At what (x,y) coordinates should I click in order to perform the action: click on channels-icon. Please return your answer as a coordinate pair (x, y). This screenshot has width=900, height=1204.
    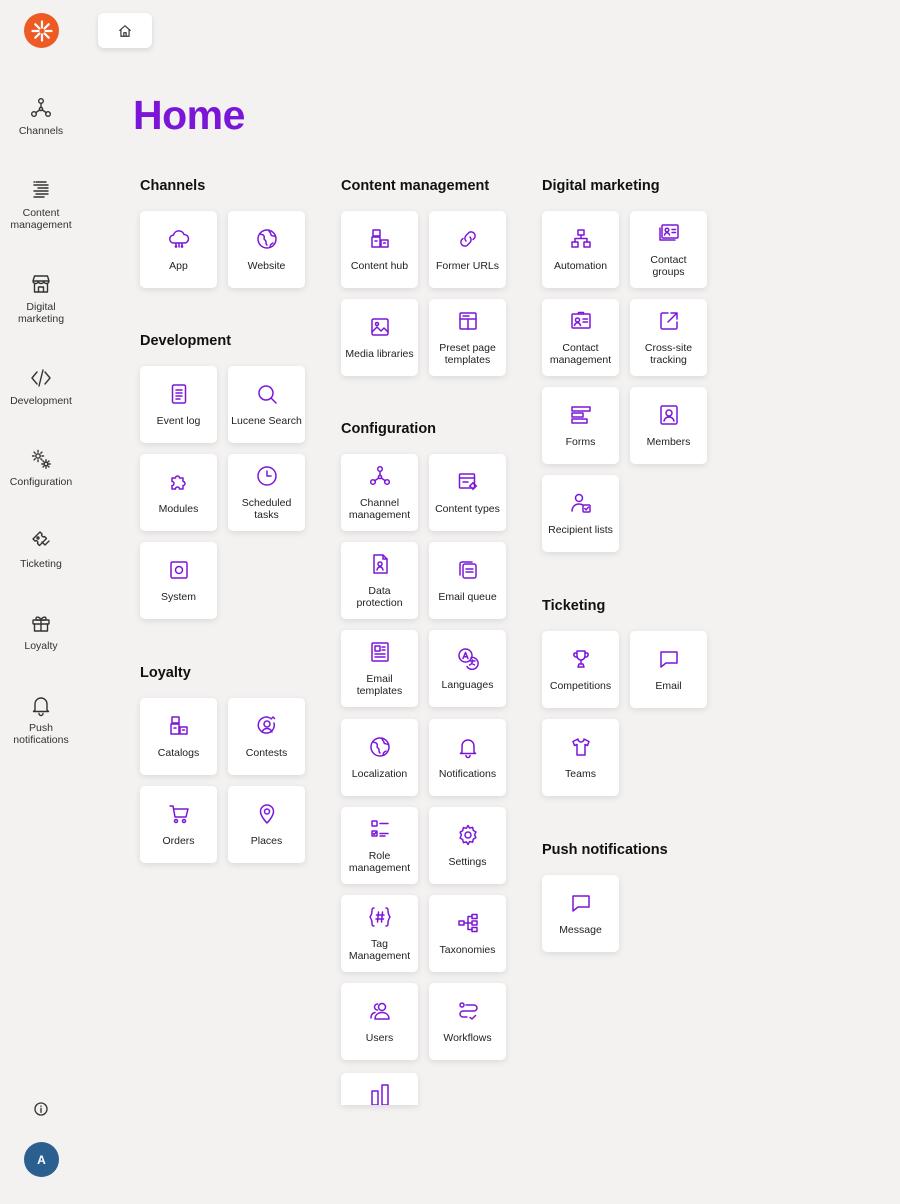
    Looking at the image, I should click on (41, 107).